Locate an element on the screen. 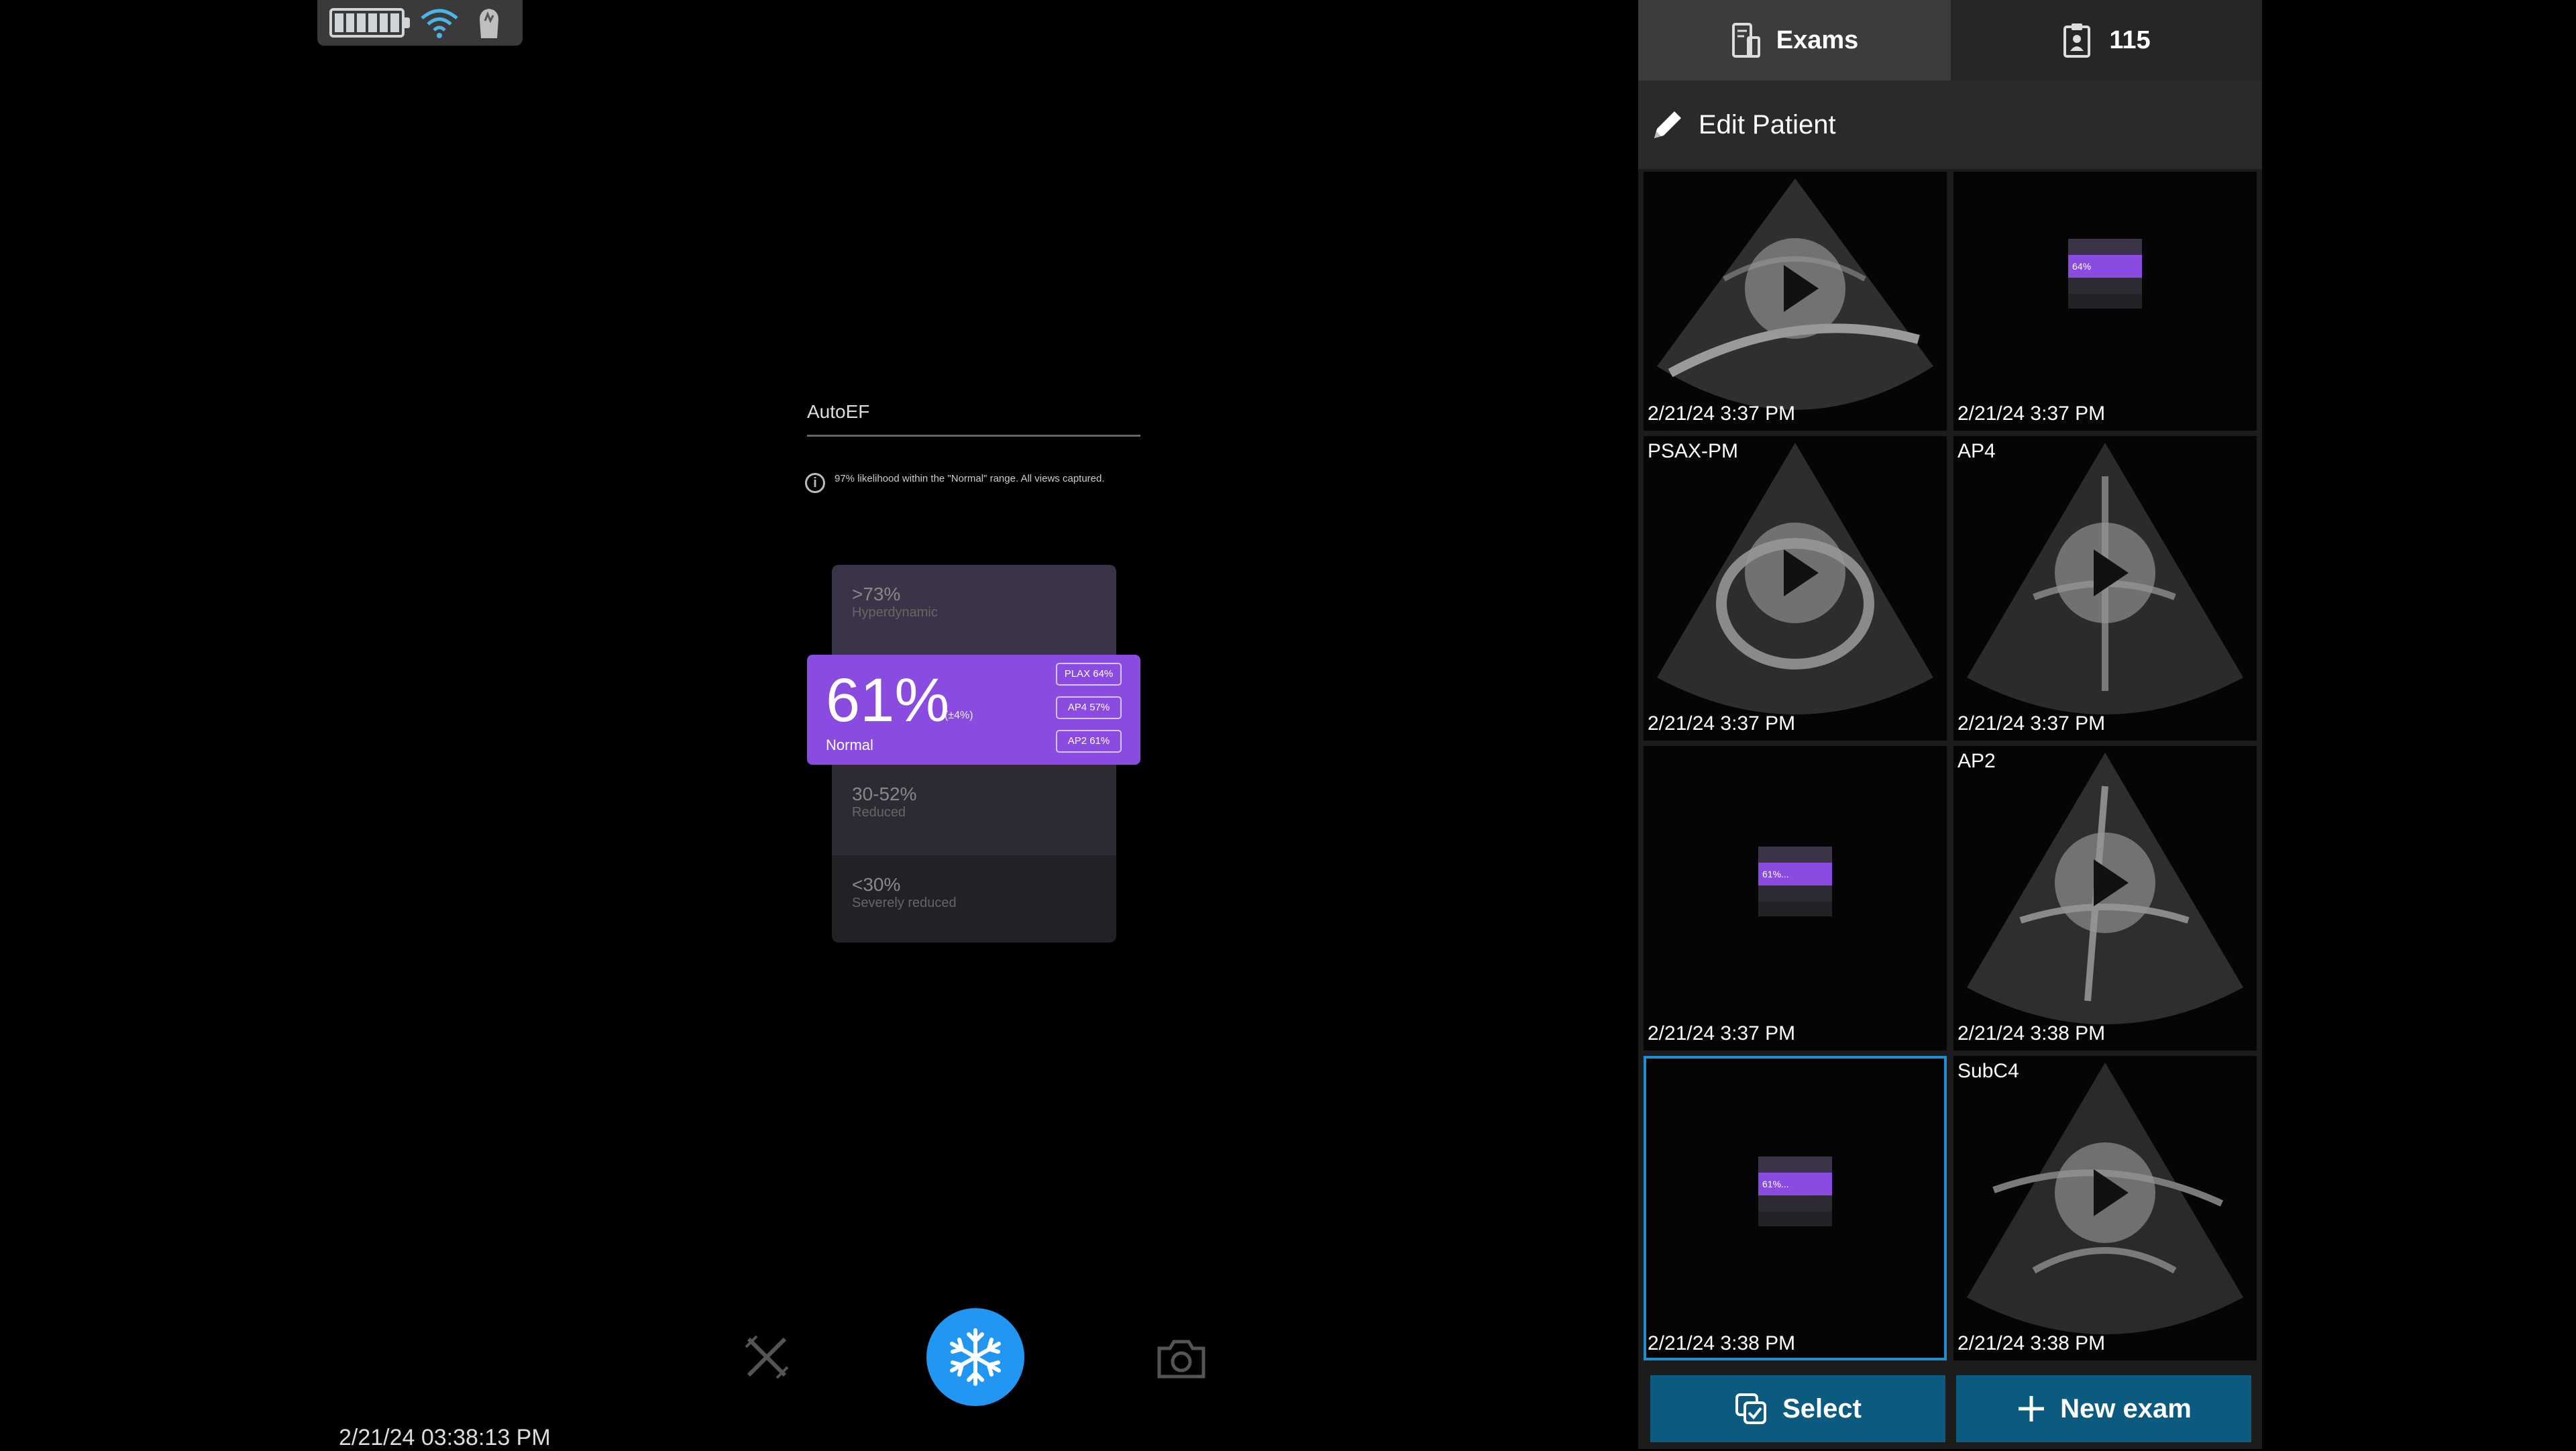 The height and width of the screenshot is (1451, 2576). thumbnail-clip: AP2 2/21/24 3:38 PM is located at coordinates (2105, 898).